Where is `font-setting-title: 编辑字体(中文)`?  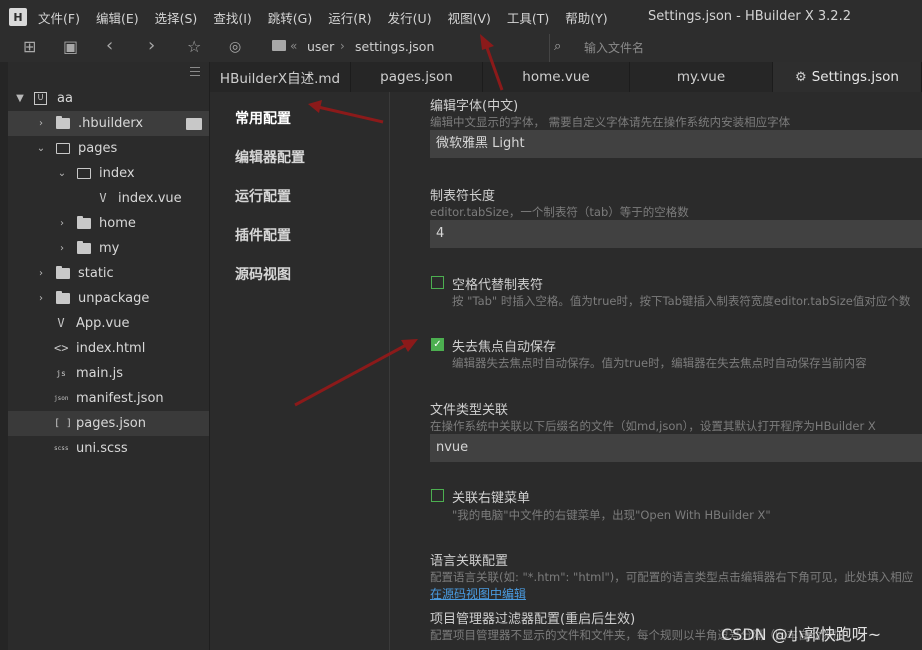
font-setting-title: 编辑字体(中文) is located at coordinates (474, 106).